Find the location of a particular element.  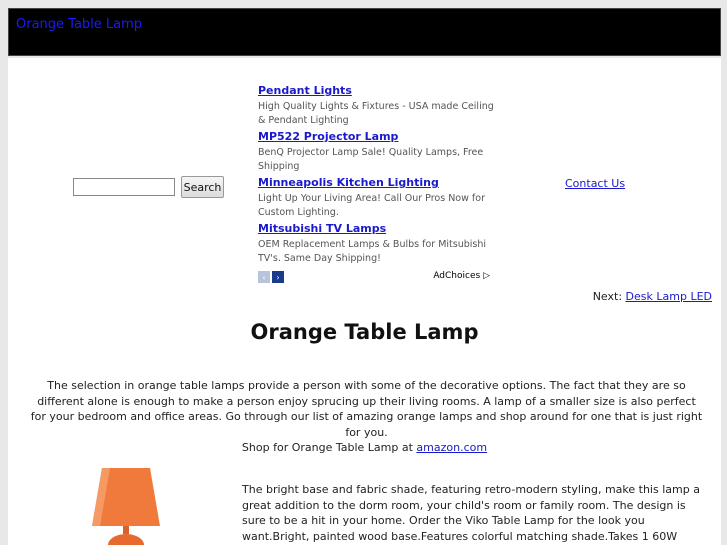

shop-prefix: Shop for Orange Table Lamp at is located at coordinates (327, 447).